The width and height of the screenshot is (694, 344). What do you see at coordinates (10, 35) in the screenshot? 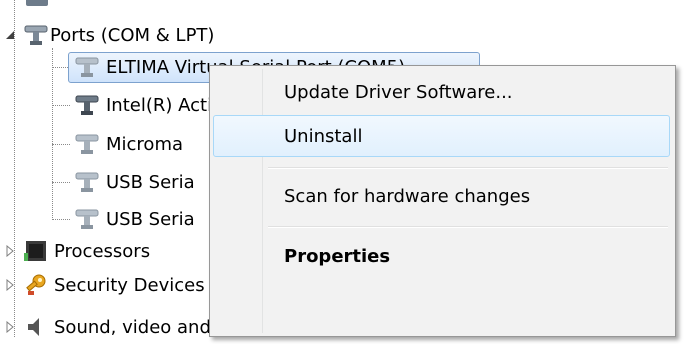
I see `expanded-arrow-icon` at bounding box center [10, 35].